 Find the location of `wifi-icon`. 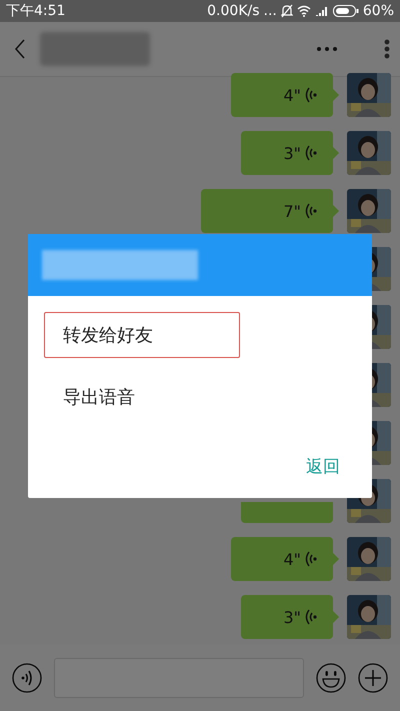

wifi-icon is located at coordinates (303, 11).